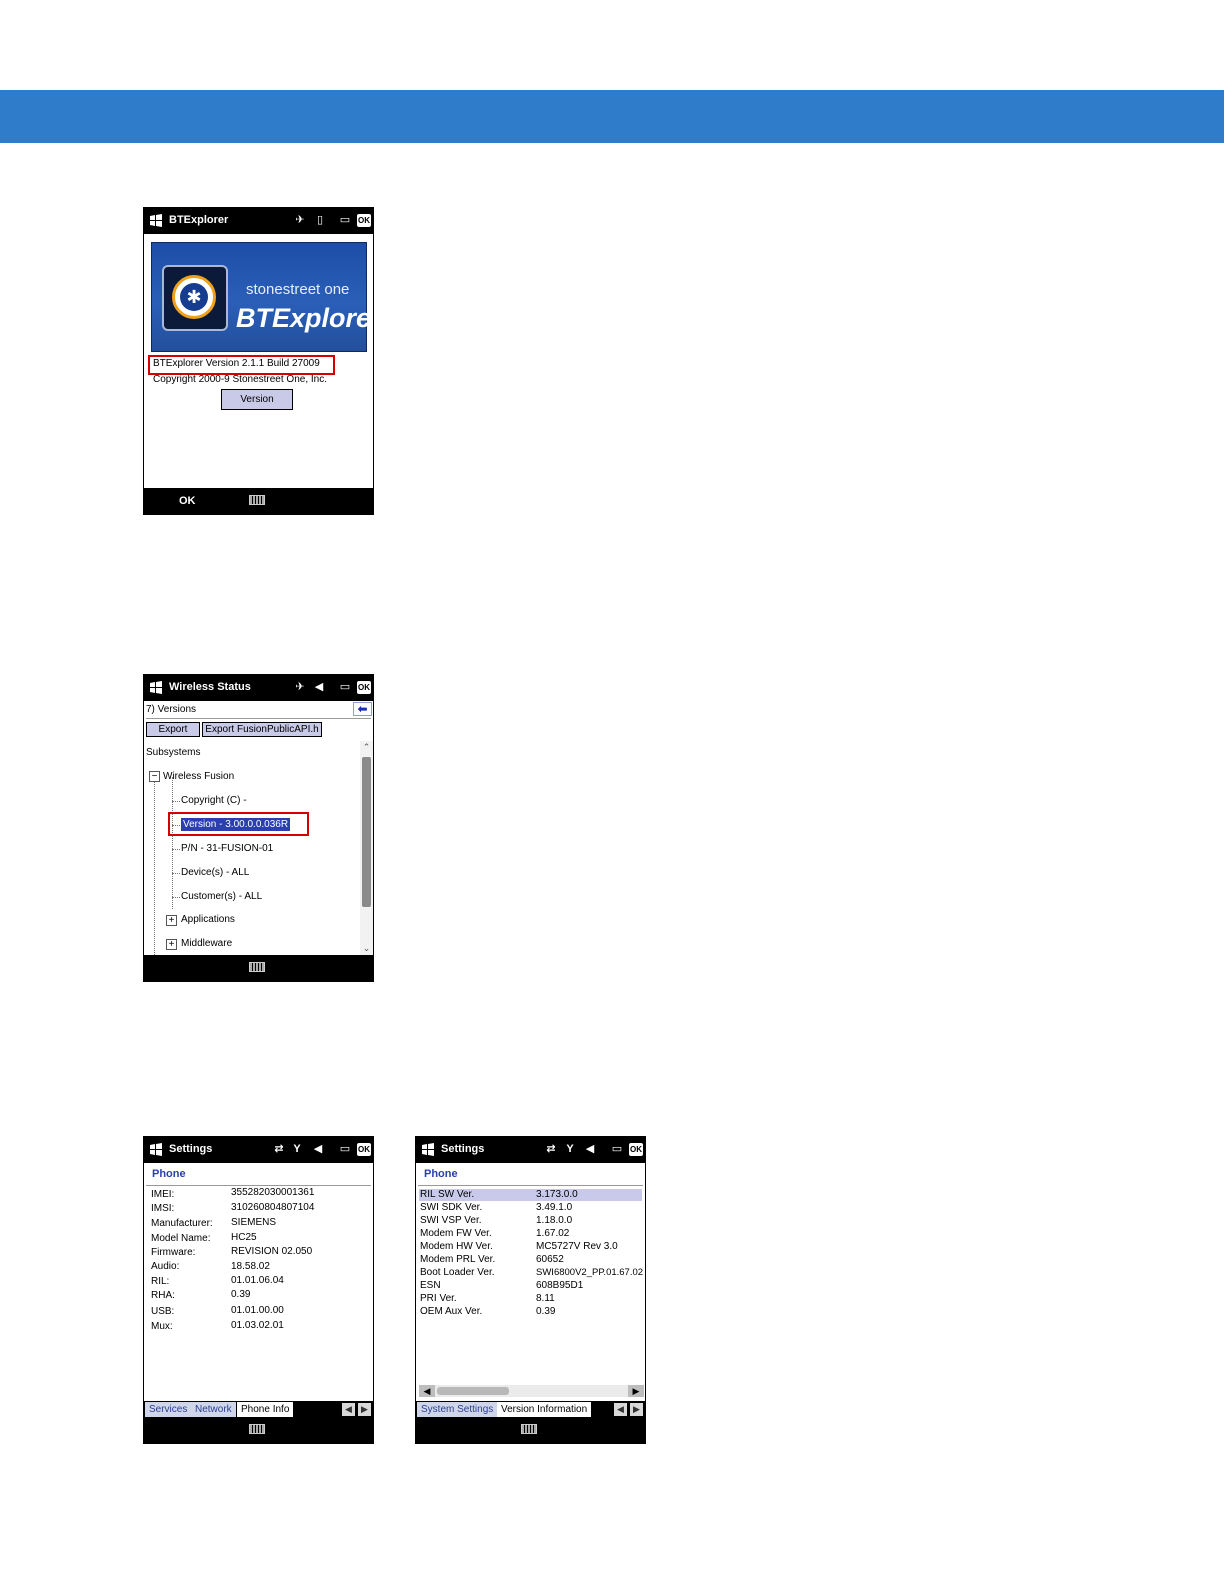 This screenshot has width=1224, height=1584. Describe the element at coordinates (451, 1220) in the screenshot. I see `row-label: SWI VSP Ver.` at that location.